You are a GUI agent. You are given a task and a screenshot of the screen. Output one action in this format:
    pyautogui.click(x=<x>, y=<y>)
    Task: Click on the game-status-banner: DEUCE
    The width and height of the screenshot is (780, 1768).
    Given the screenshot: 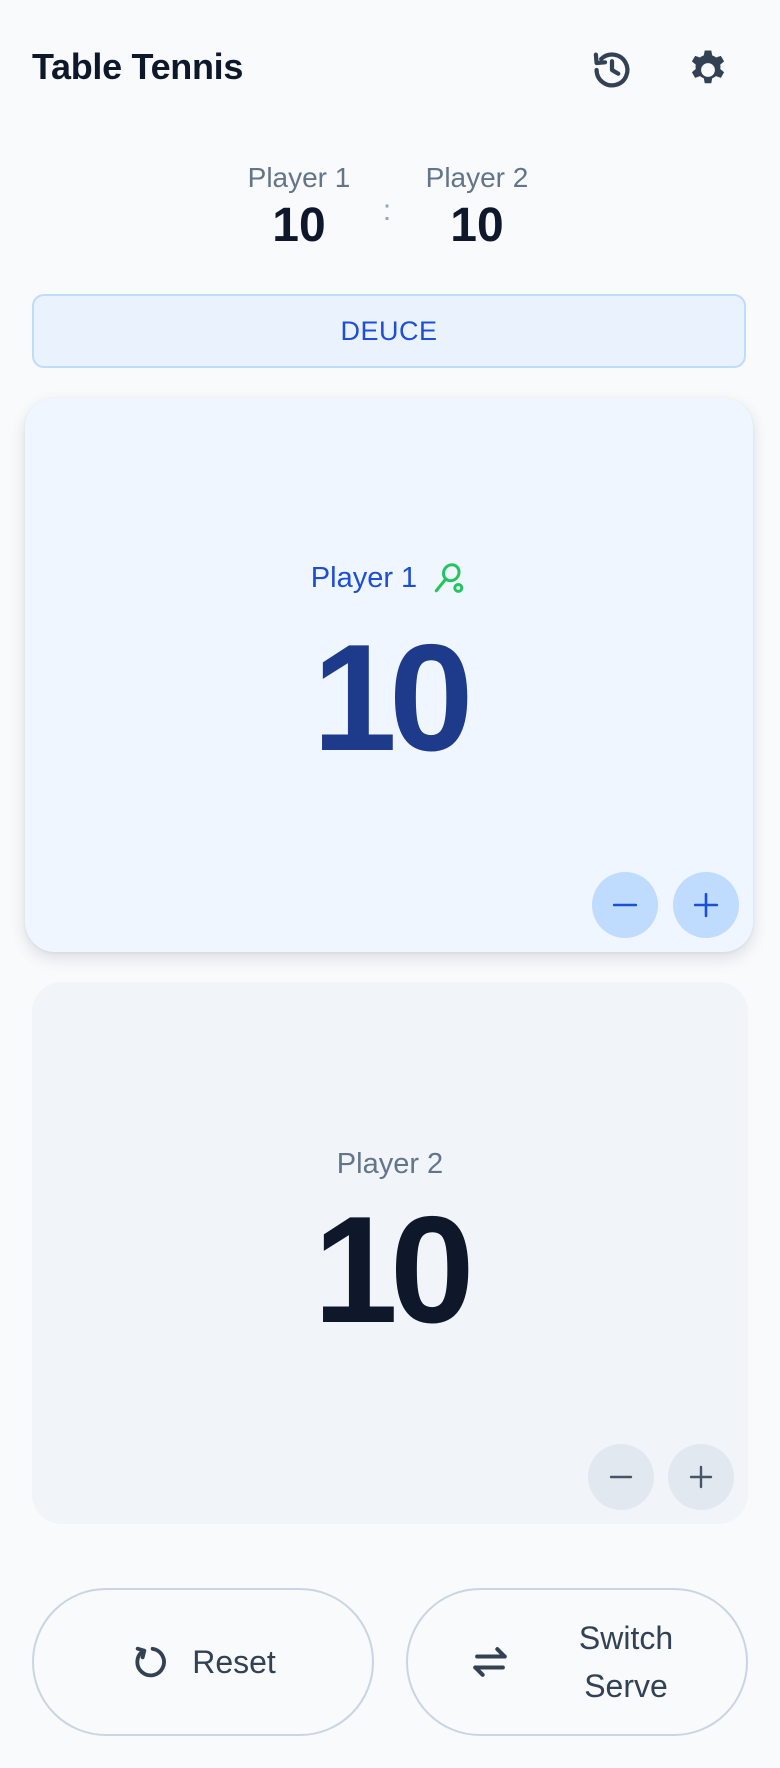 What is the action you would take?
    pyautogui.click(x=389, y=331)
    